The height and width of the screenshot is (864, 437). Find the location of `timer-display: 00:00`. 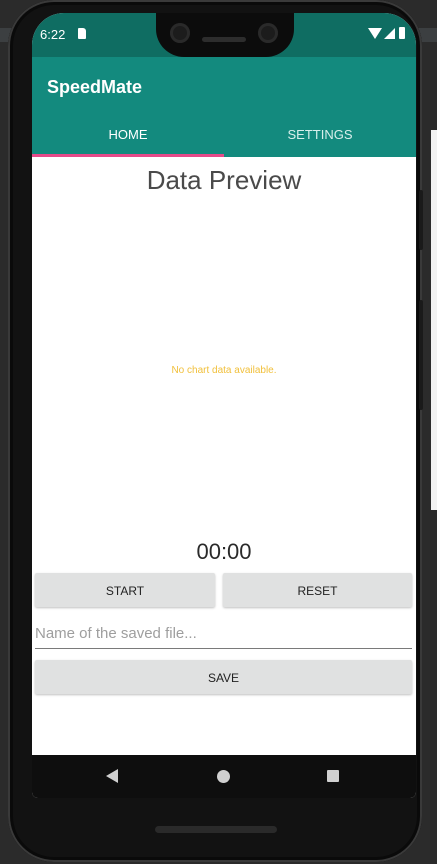

timer-display: 00:00 is located at coordinates (224, 551).